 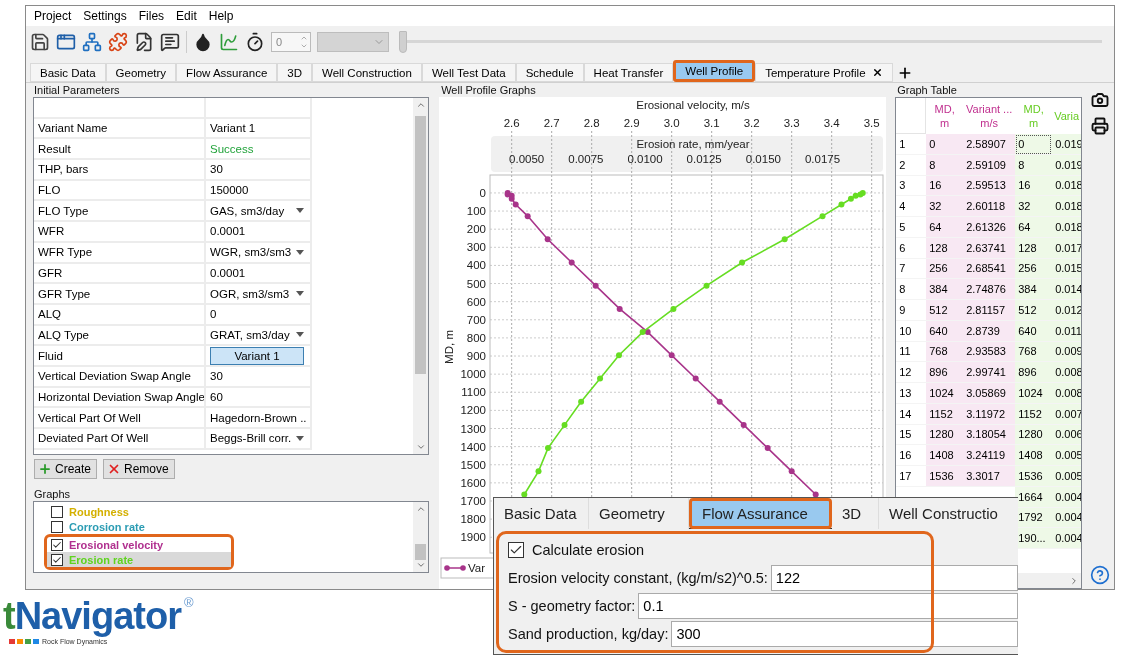 I want to click on slider, so click(x=750, y=42).